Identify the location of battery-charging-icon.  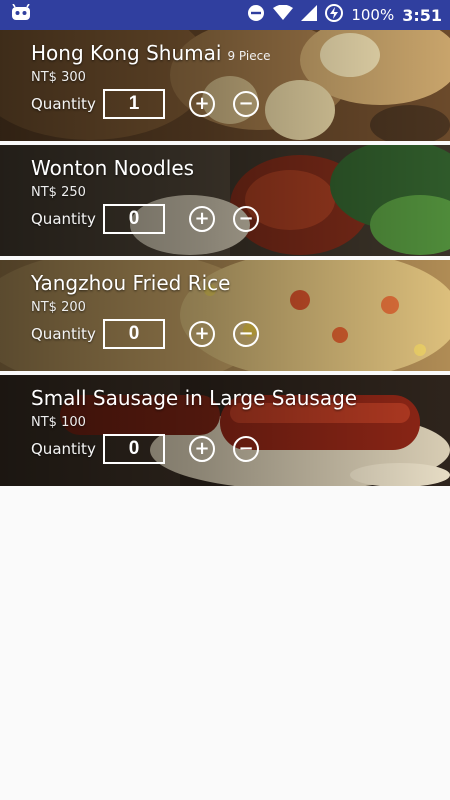
(334, 15).